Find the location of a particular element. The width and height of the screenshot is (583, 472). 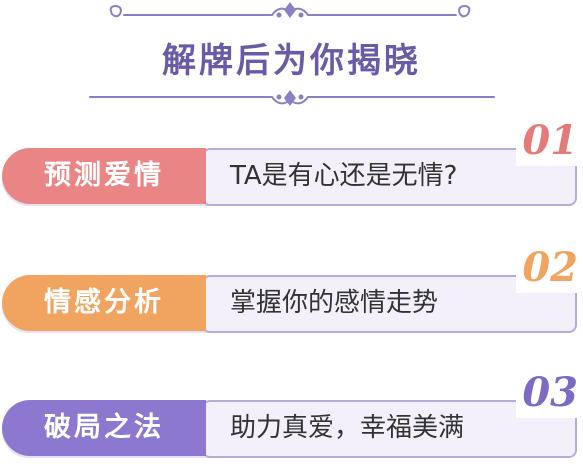

card-label: 情感分析 is located at coordinates (104, 302).